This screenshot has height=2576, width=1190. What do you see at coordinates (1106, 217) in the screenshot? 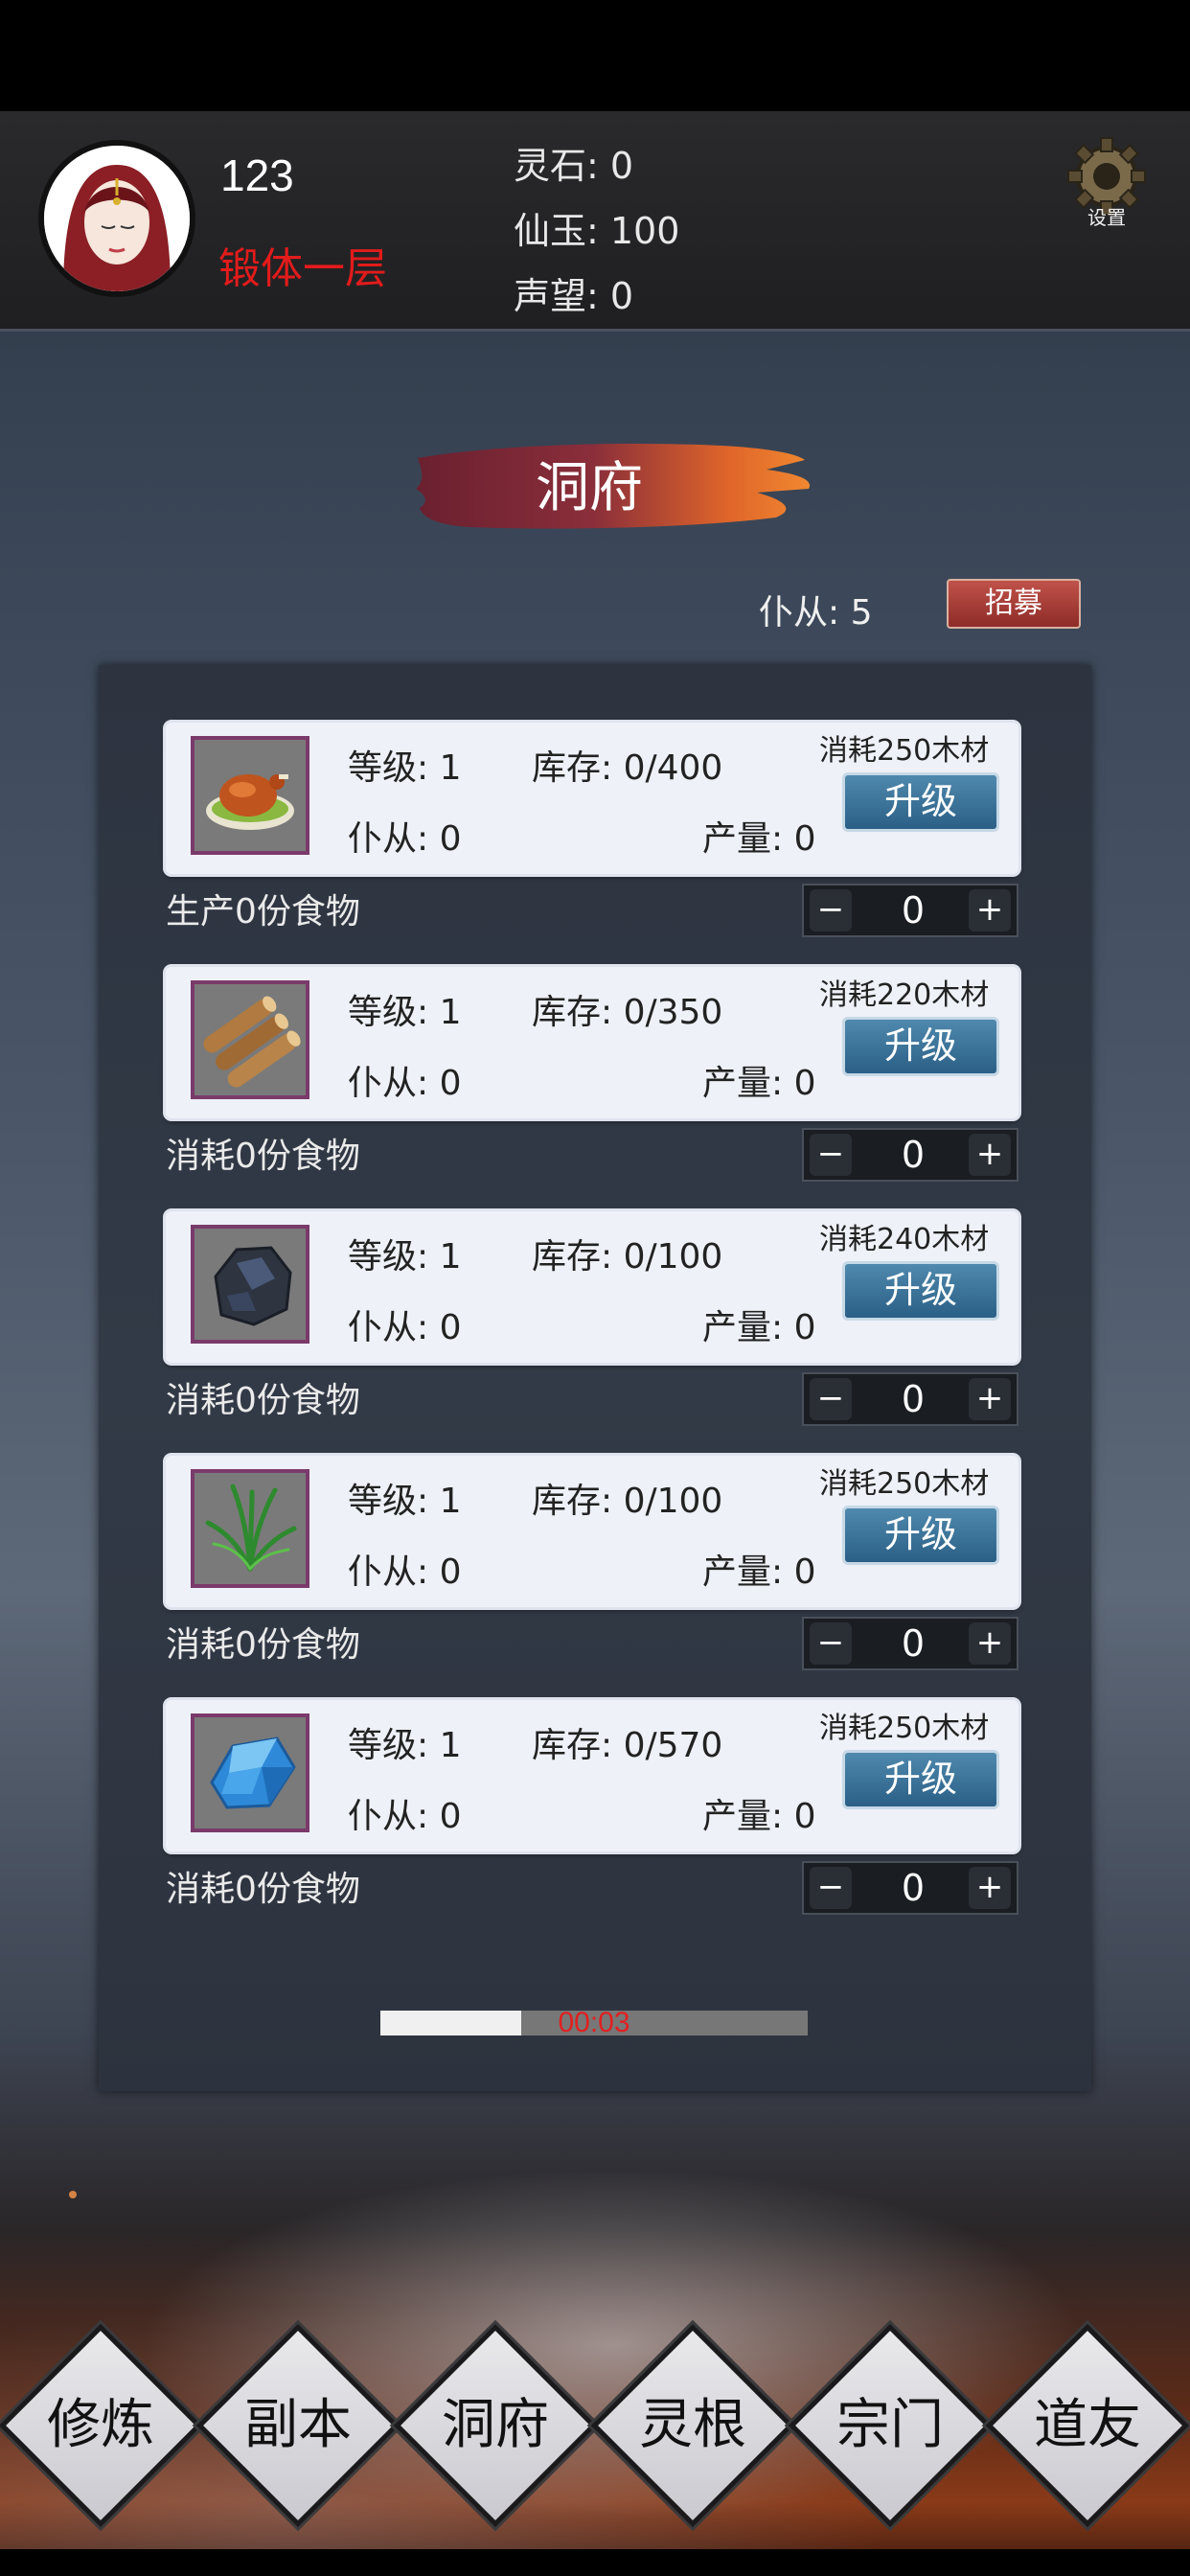
I see `svg-text: 设置` at bounding box center [1106, 217].